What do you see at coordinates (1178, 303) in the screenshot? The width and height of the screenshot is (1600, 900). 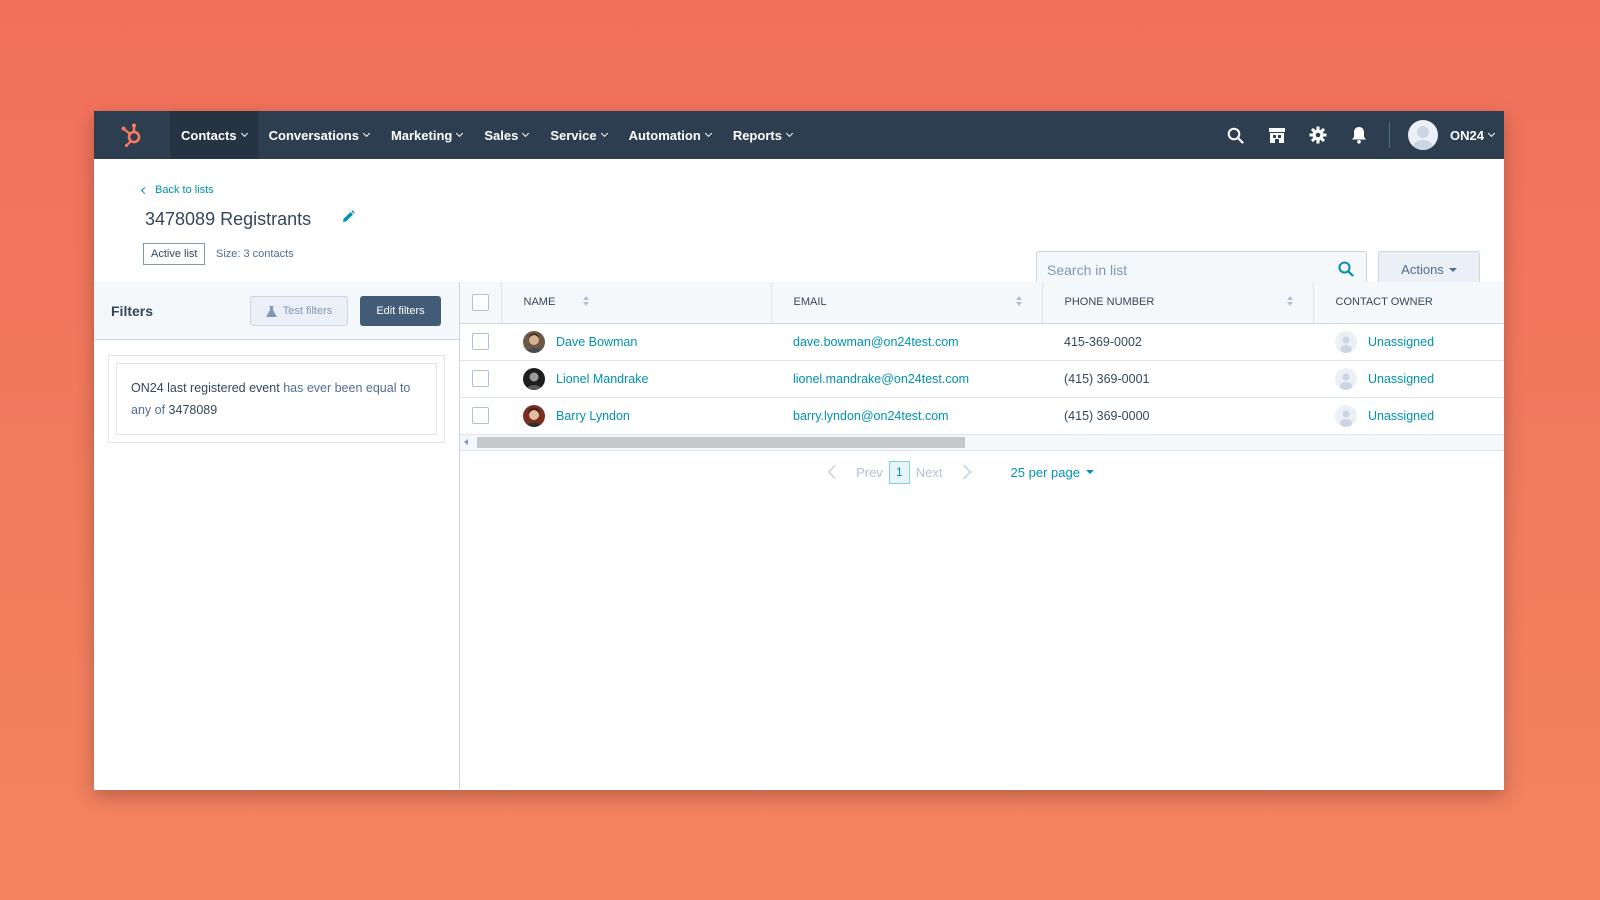 I see `column-header-phone: PHONE NUMBER` at bounding box center [1178, 303].